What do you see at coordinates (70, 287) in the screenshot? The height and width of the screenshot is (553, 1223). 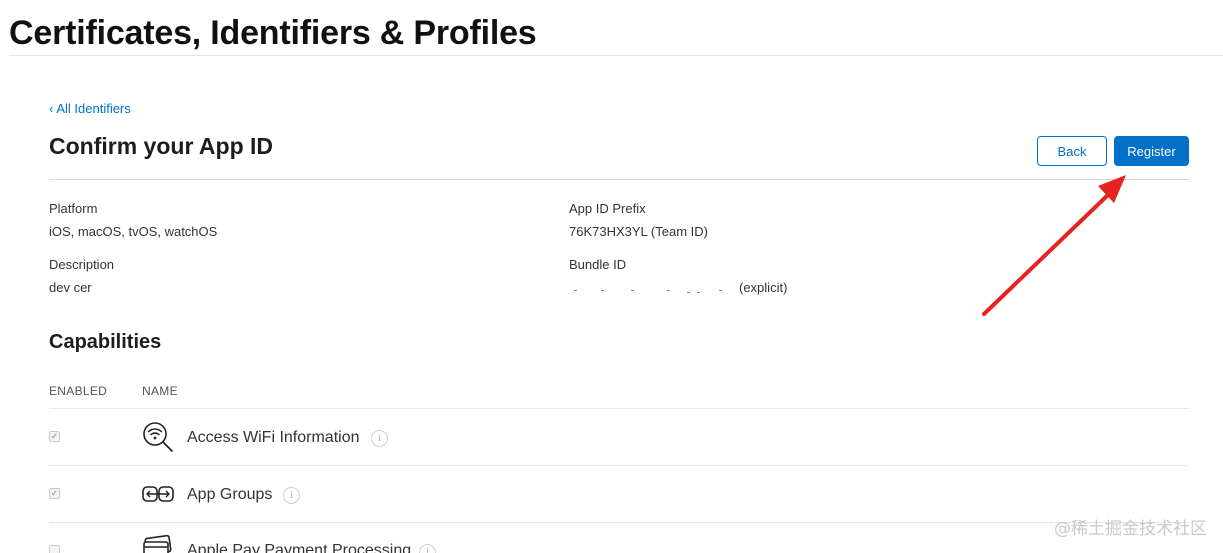 I see `description-value: dev cer` at bounding box center [70, 287].